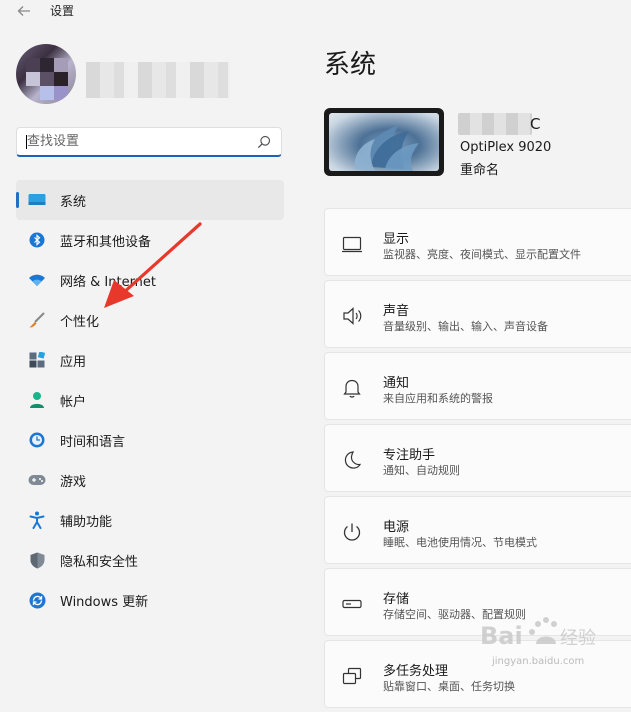 This screenshot has width=631, height=712. What do you see at coordinates (396, 599) in the screenshot?
I see `card-title: 存储` at bounding box center [396, 599].